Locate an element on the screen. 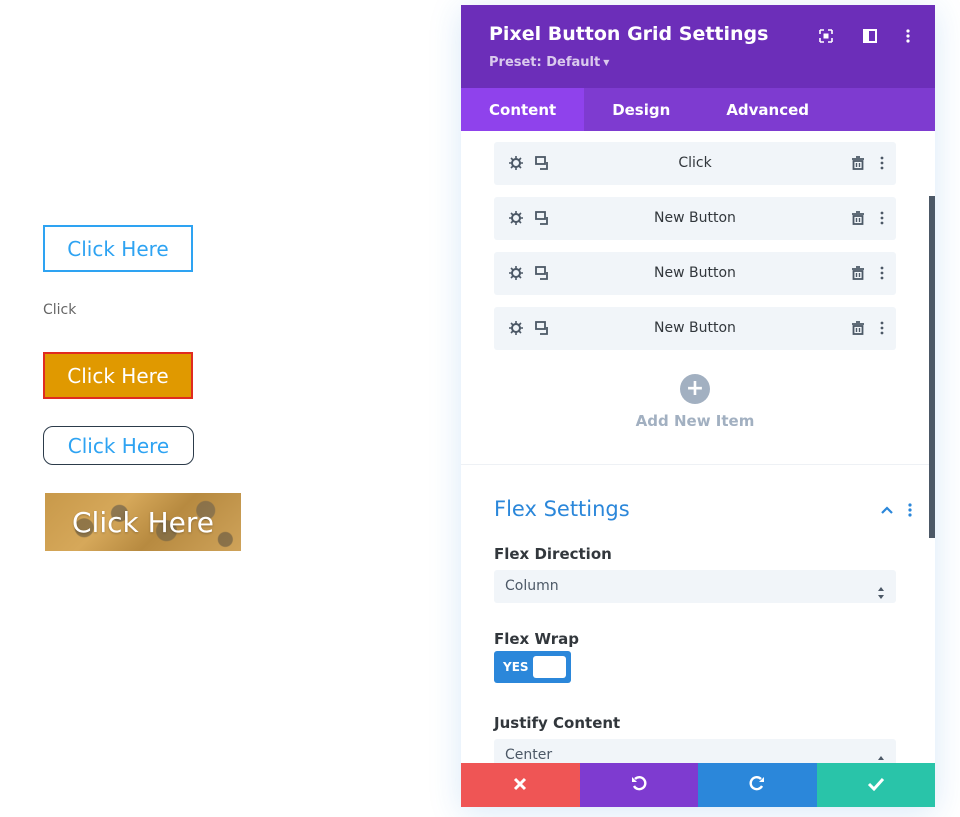  preview-plain-text: Click is located at coordinates (60, 310).